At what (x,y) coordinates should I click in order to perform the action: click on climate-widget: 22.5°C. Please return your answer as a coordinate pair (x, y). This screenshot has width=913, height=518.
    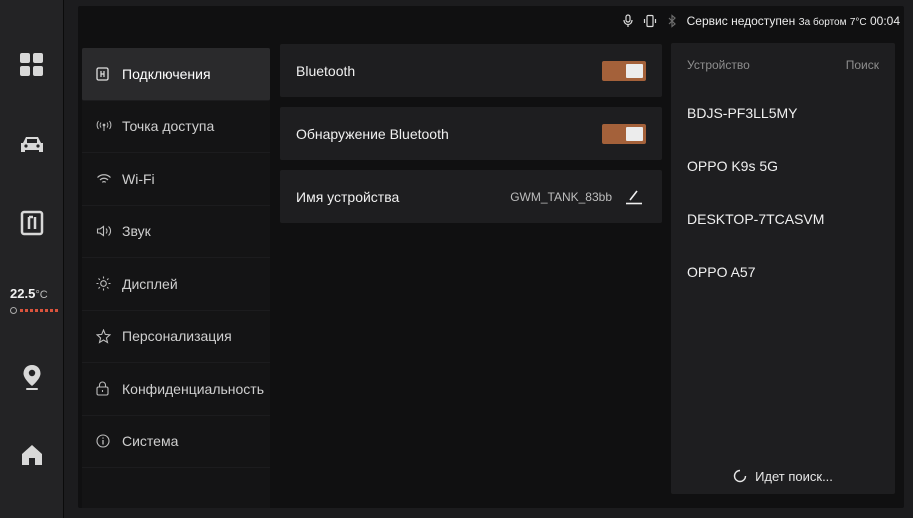
    Looking at the image, I should click on (37, 299).